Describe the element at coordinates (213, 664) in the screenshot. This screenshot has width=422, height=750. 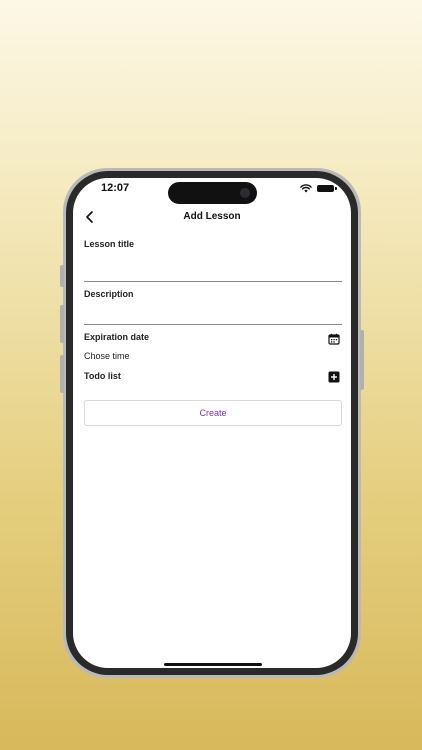
I see `home-indicator` at that location.